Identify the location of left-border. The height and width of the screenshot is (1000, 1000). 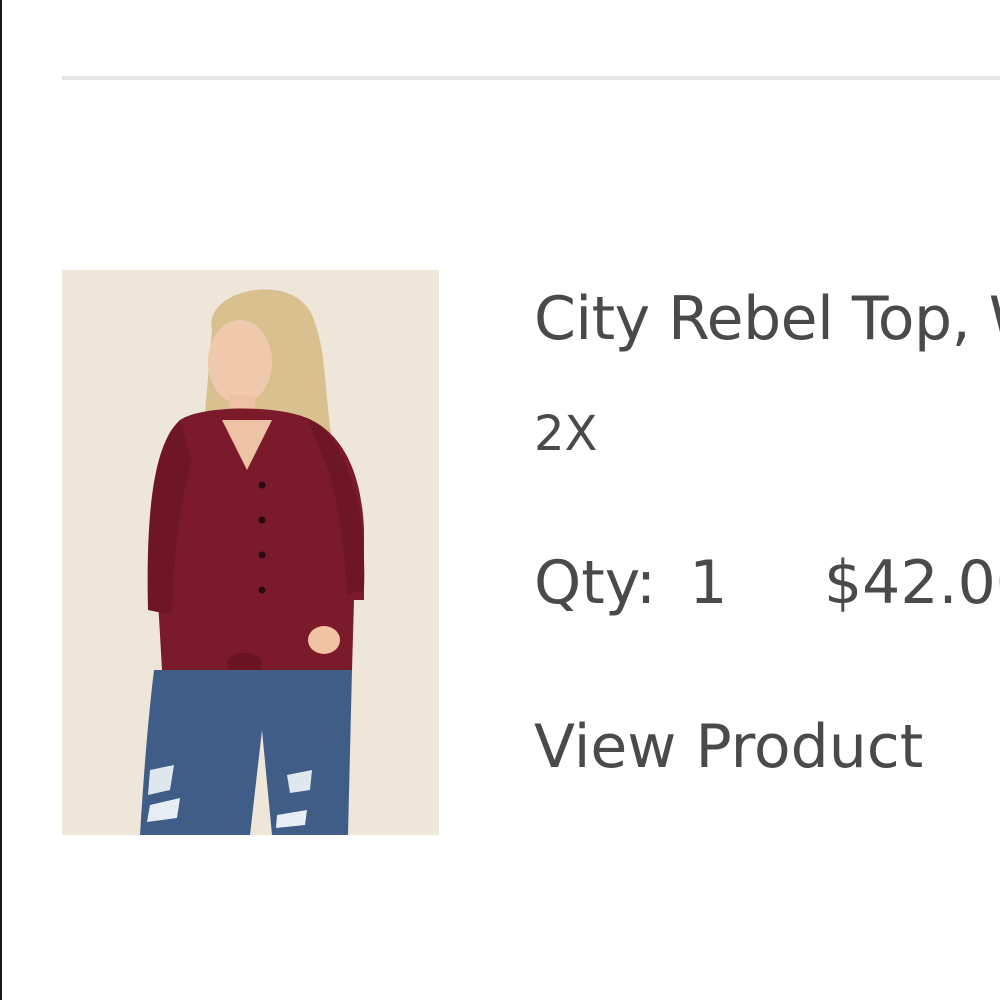
(1, 500).